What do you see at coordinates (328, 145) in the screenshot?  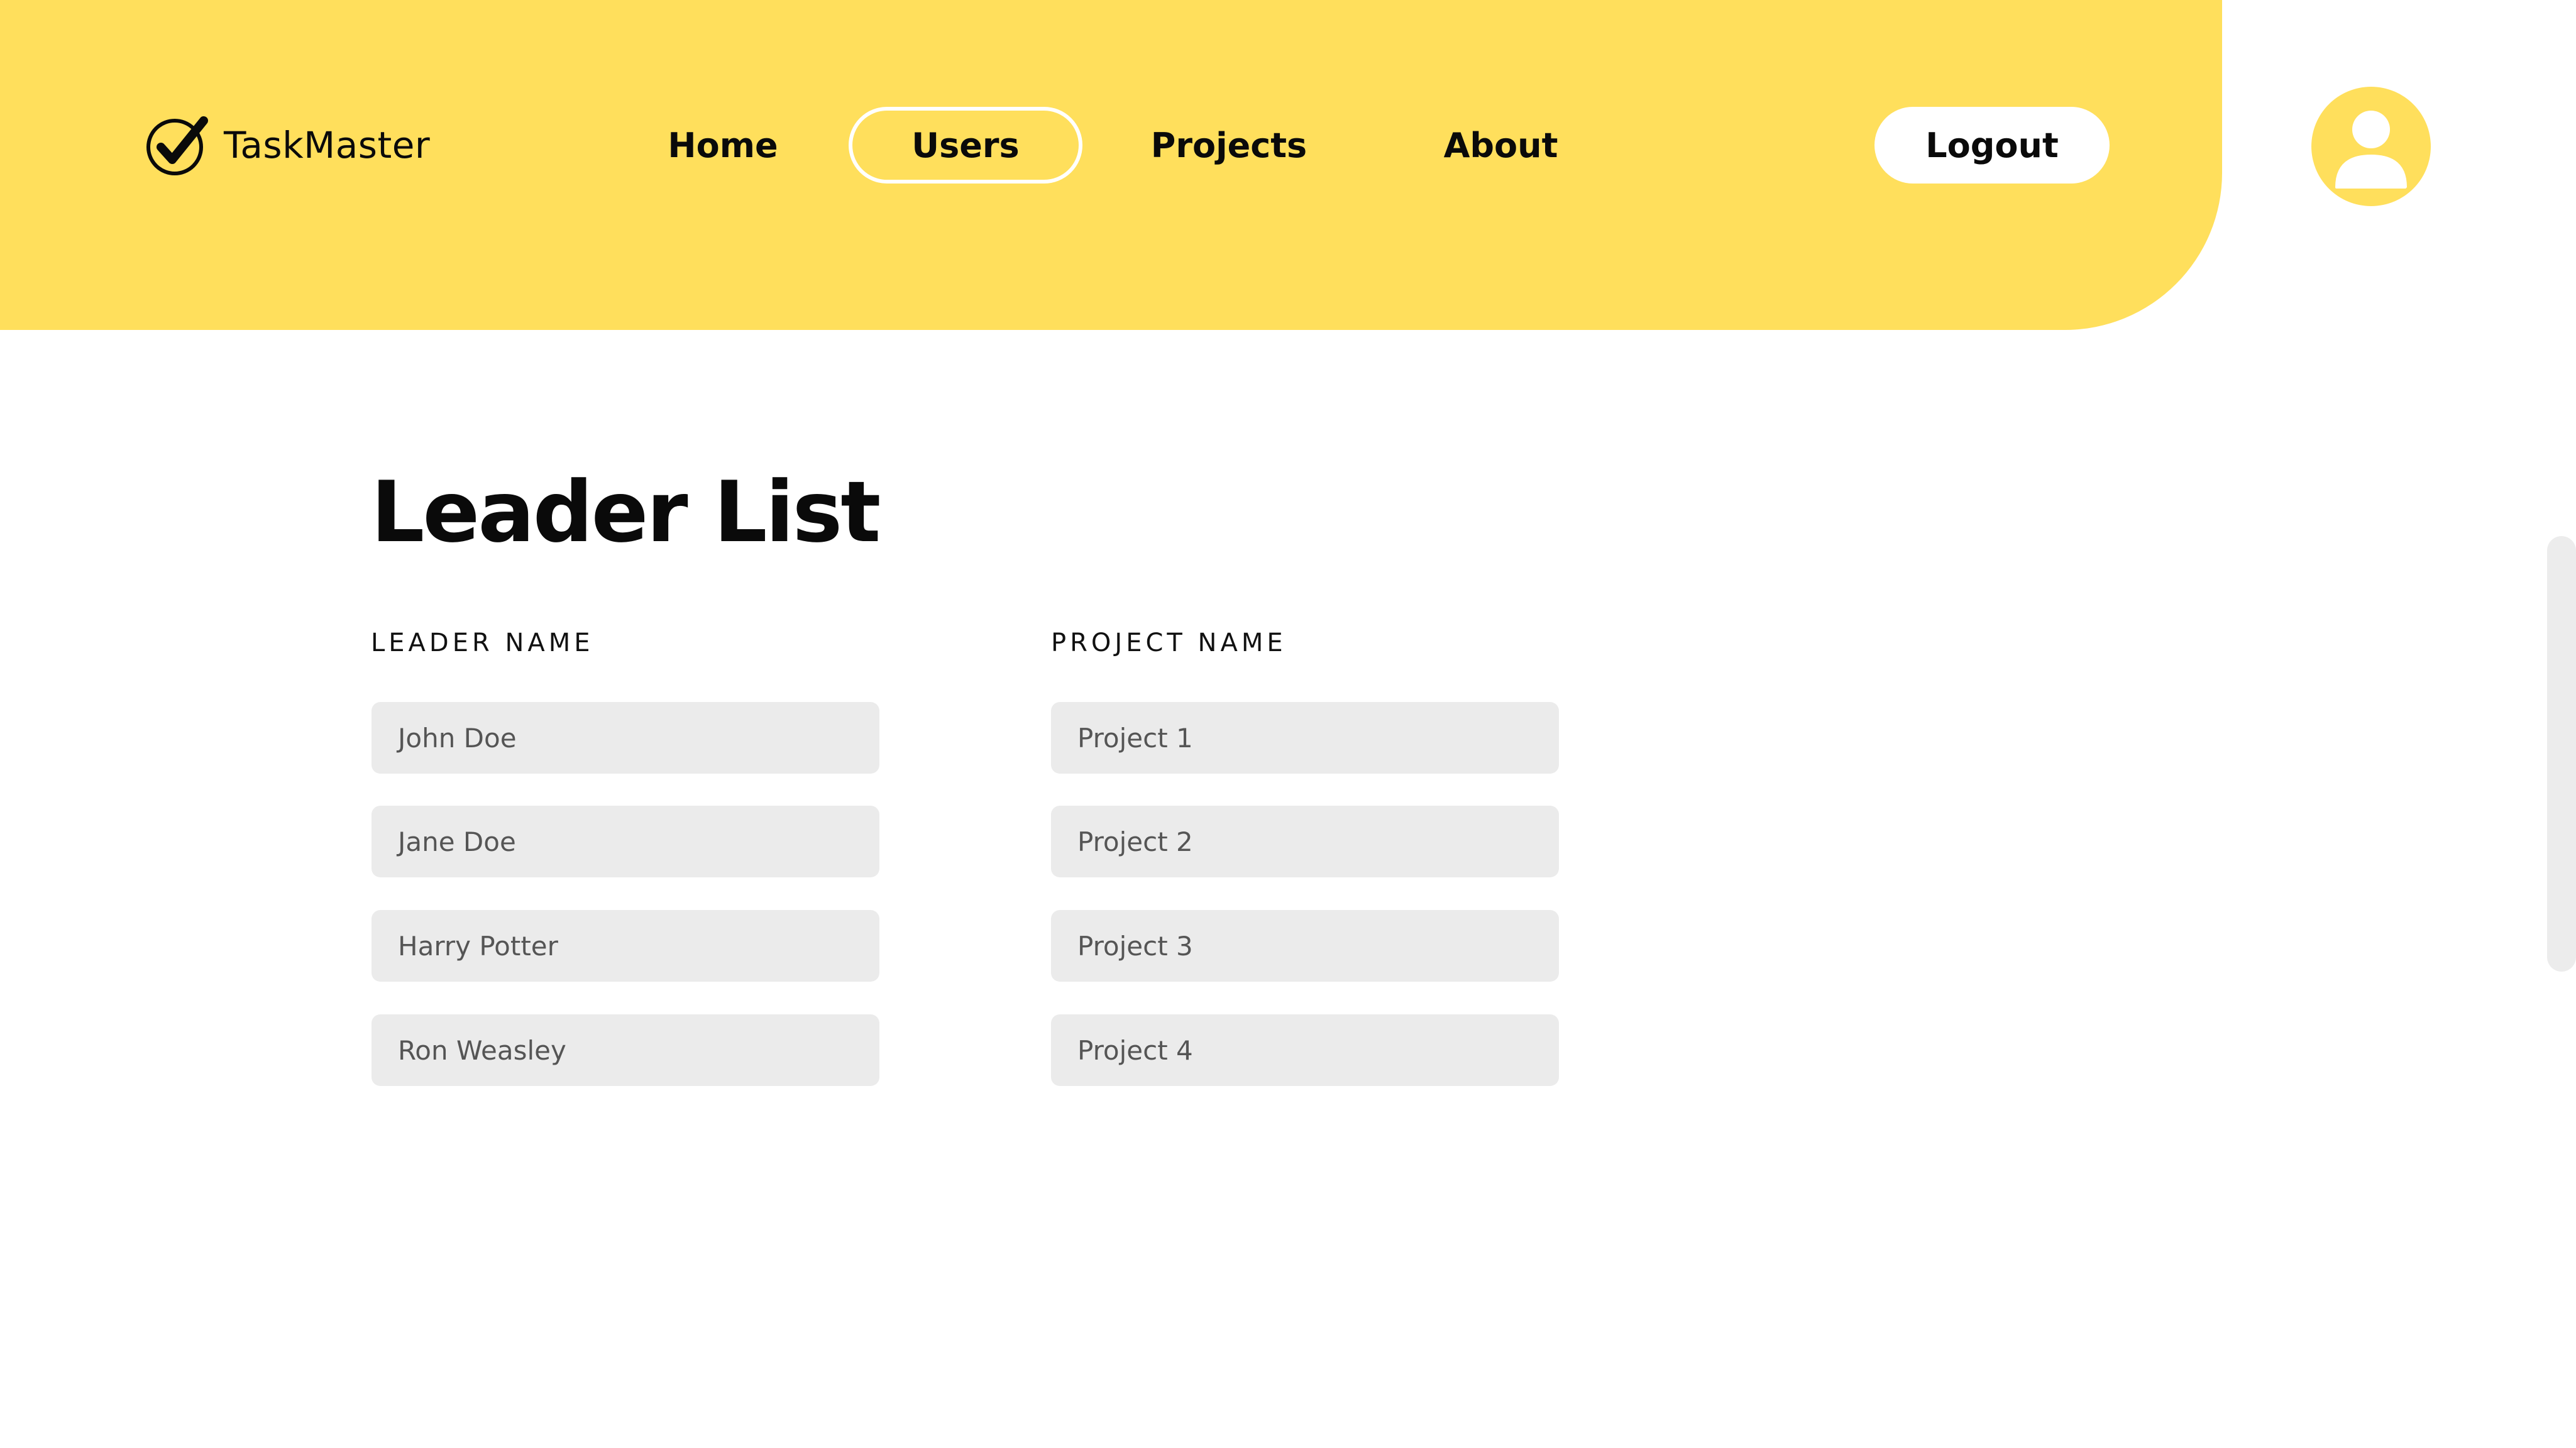 I see `app-name: TaskMaster` at bounding box center [328, 145].